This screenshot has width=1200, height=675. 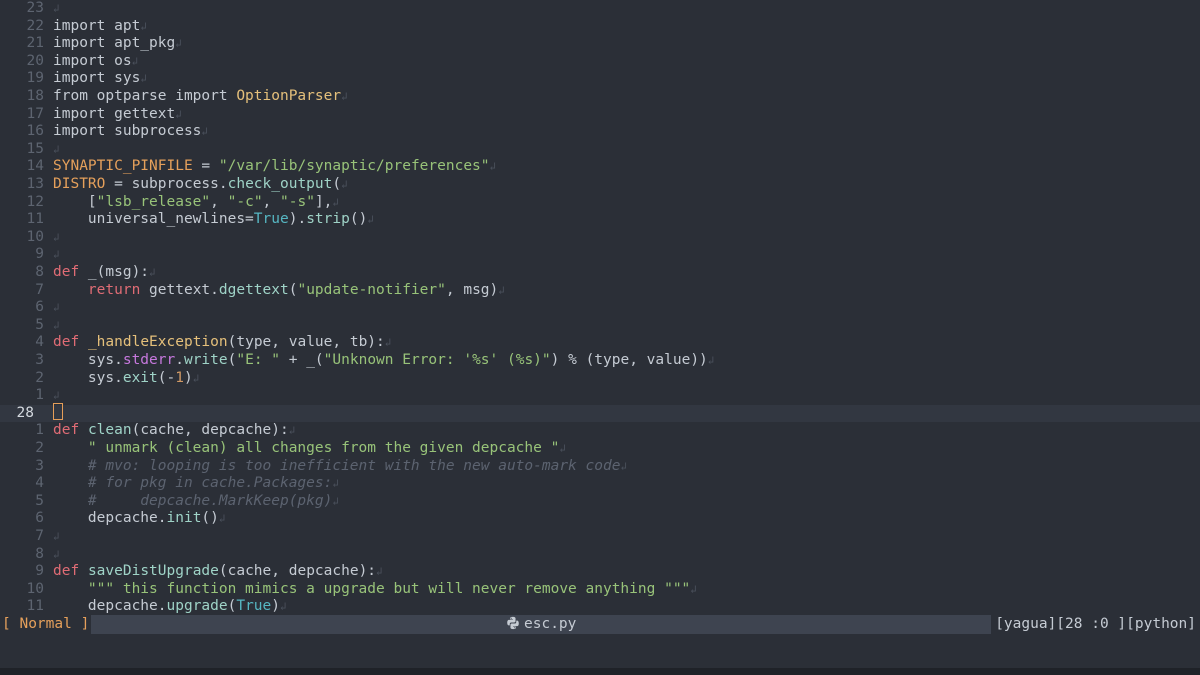 What do you see at coordinates (600, 379) in the screenshot?
I see `code-line: 2 sys.exit(-1)↲` at bounding box center [600, 379].